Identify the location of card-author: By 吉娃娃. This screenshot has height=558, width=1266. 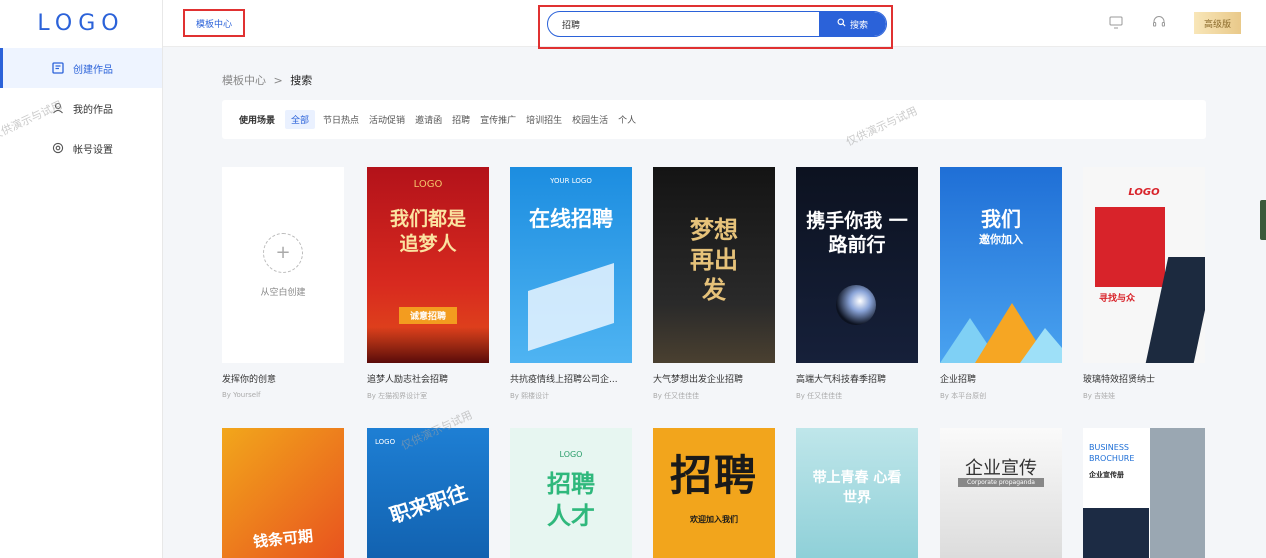
(1099, 396).